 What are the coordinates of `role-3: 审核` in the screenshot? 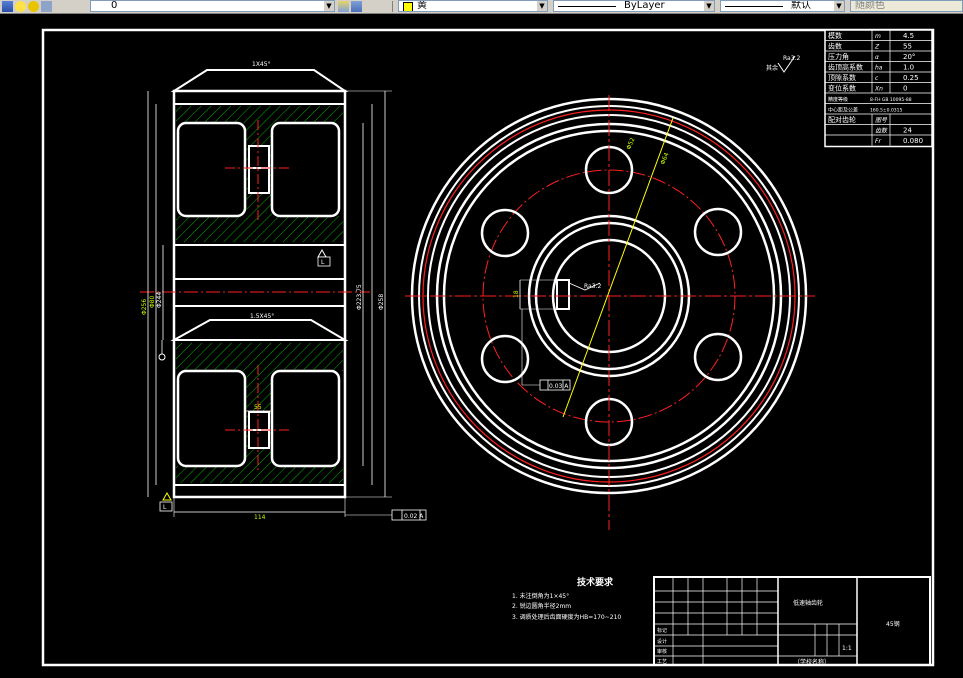 It's located at (662, 651).